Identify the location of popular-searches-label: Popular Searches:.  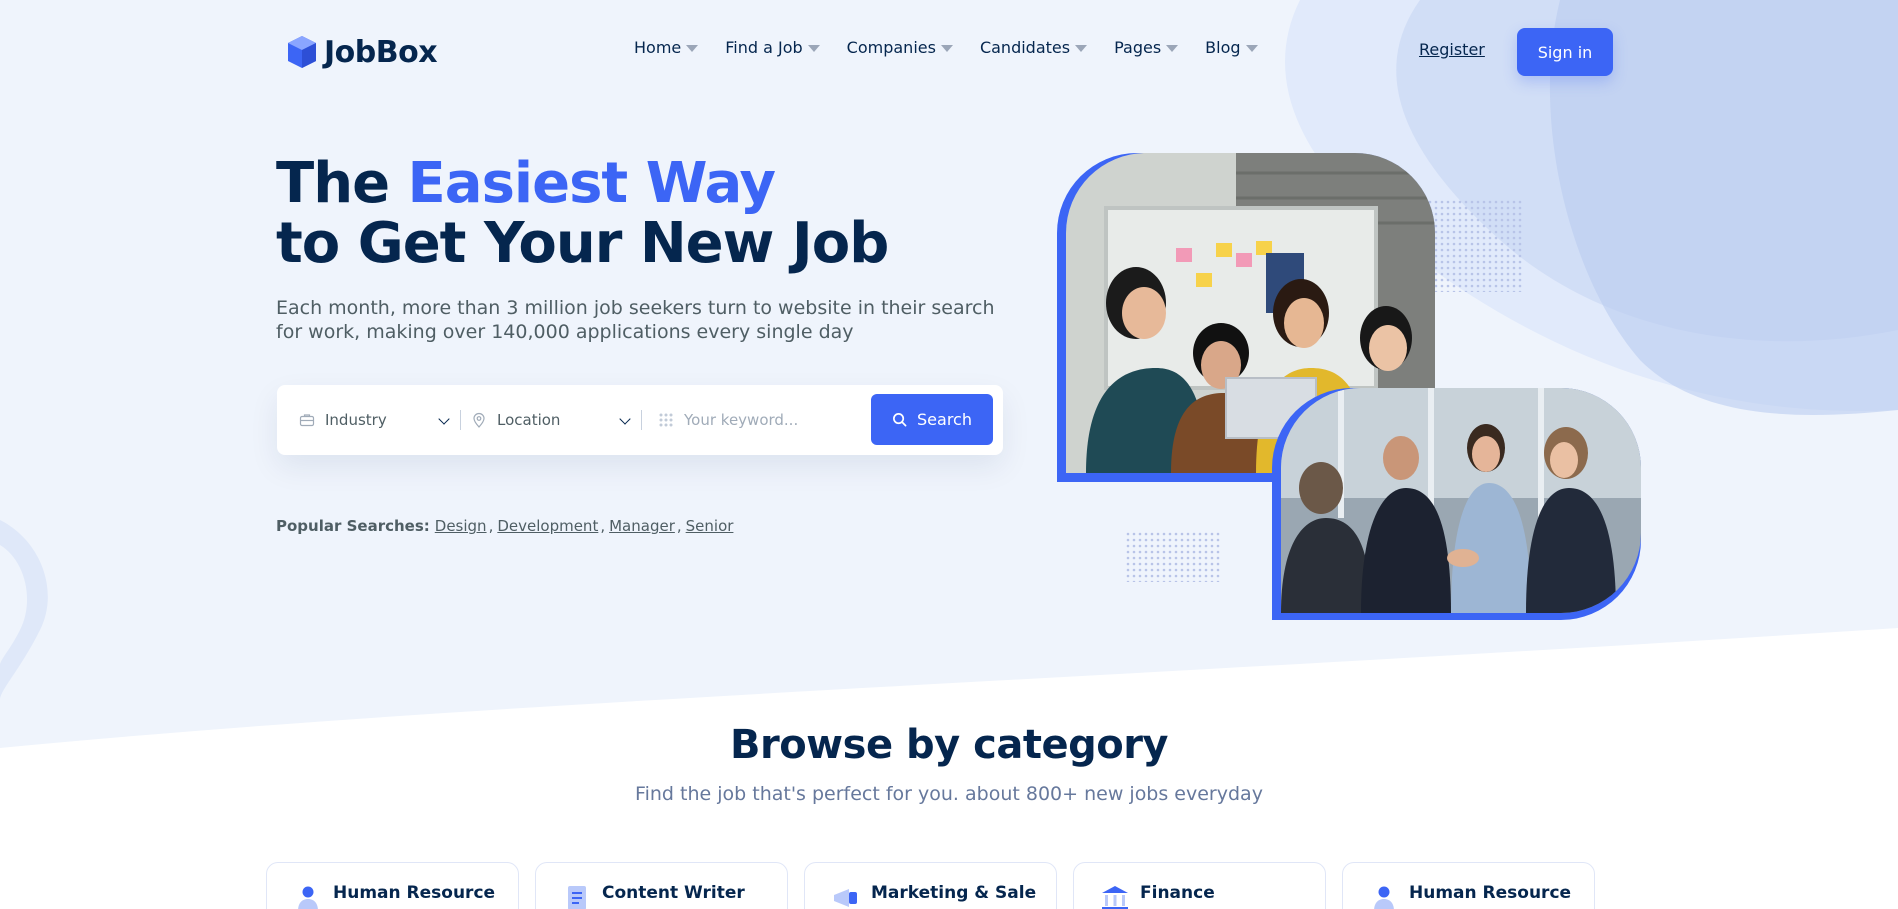
(353, 526).